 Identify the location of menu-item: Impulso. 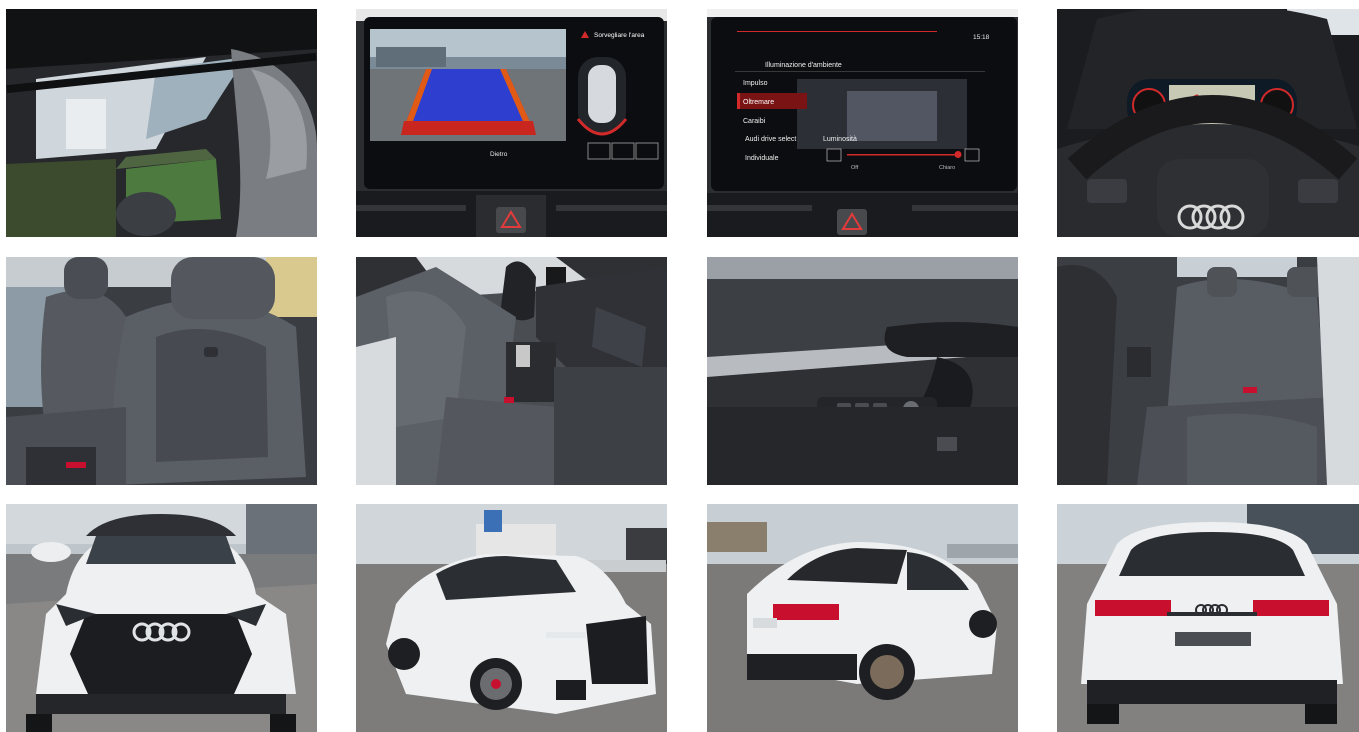
(755, 83).